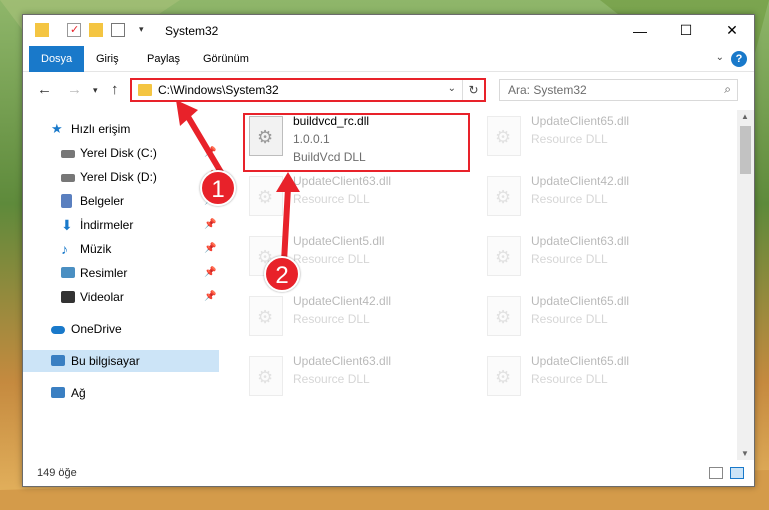  Describe the element at coordinates (745, 116) in the screenshot. I see `scroll-up-icon: ▲` at that location.